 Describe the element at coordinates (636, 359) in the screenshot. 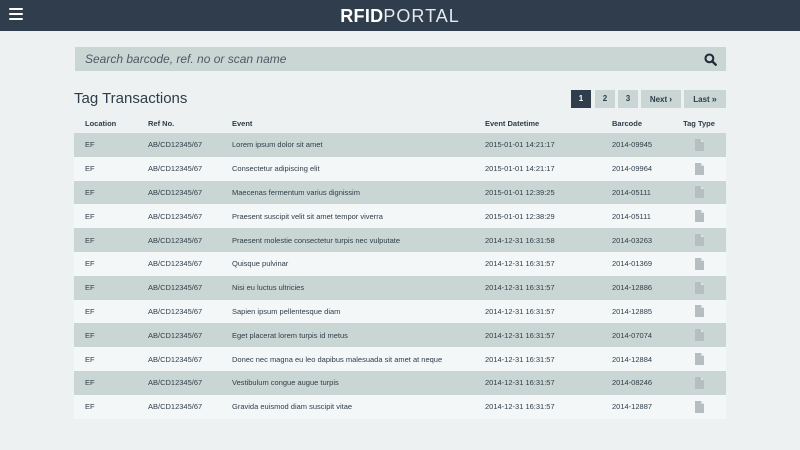

I see `cell-barcode: 2014-12884` at that location.